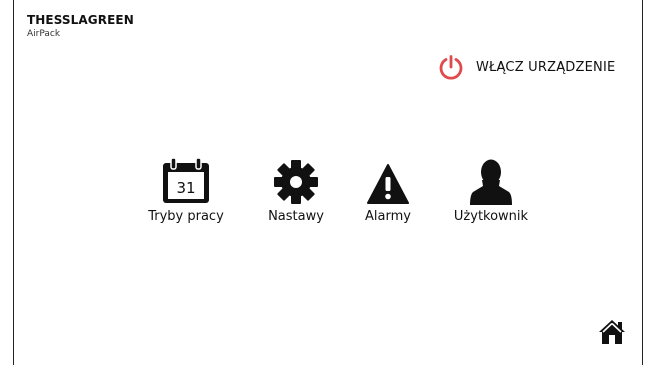 The height and width of the screenshot is (365, 649). I want to click on brand-subtitle: AirPack, so click(44, 34).